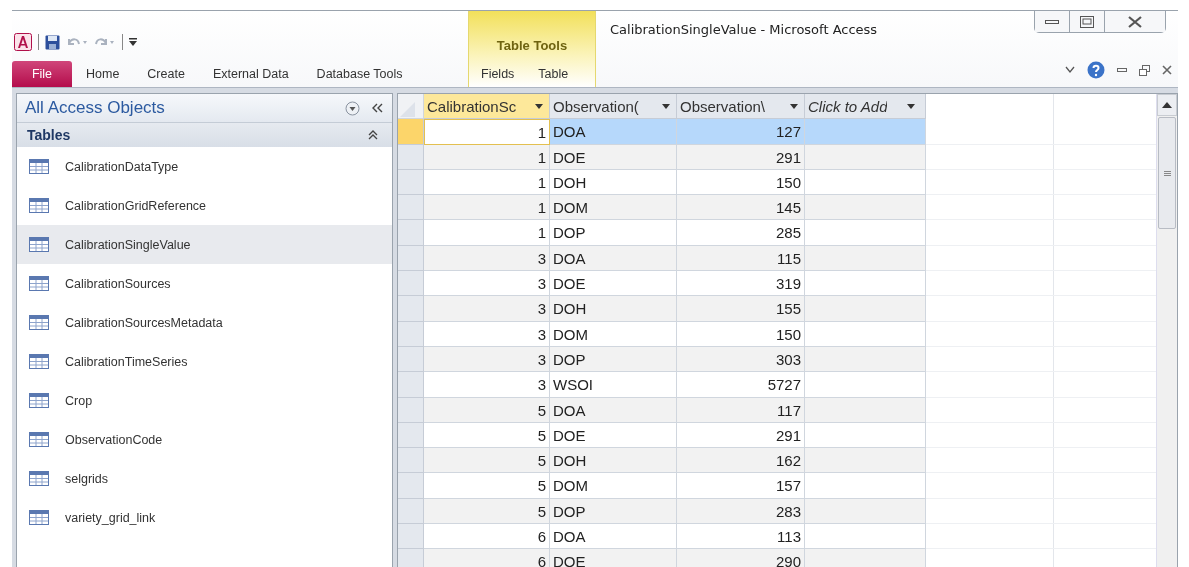 The image size is (1189, 567). I want to click on customize-toolbar-icon, so click(133, 42).